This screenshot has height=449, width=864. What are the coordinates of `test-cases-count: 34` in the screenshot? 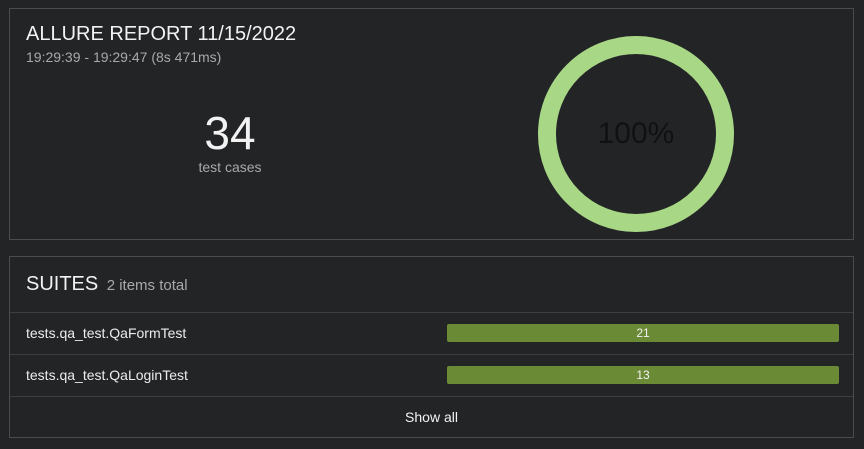 It's located at (230, 133).